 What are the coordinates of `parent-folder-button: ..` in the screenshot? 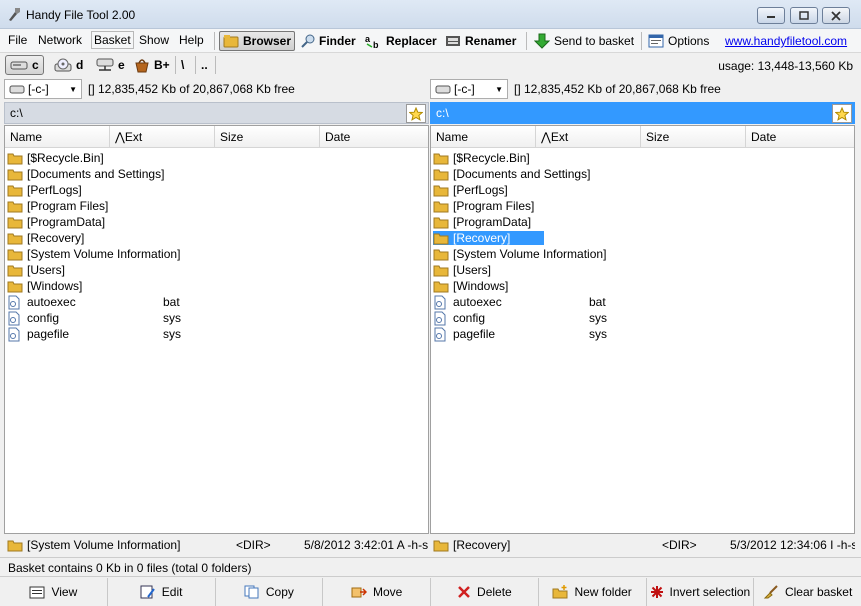 It's located at (204, 65).